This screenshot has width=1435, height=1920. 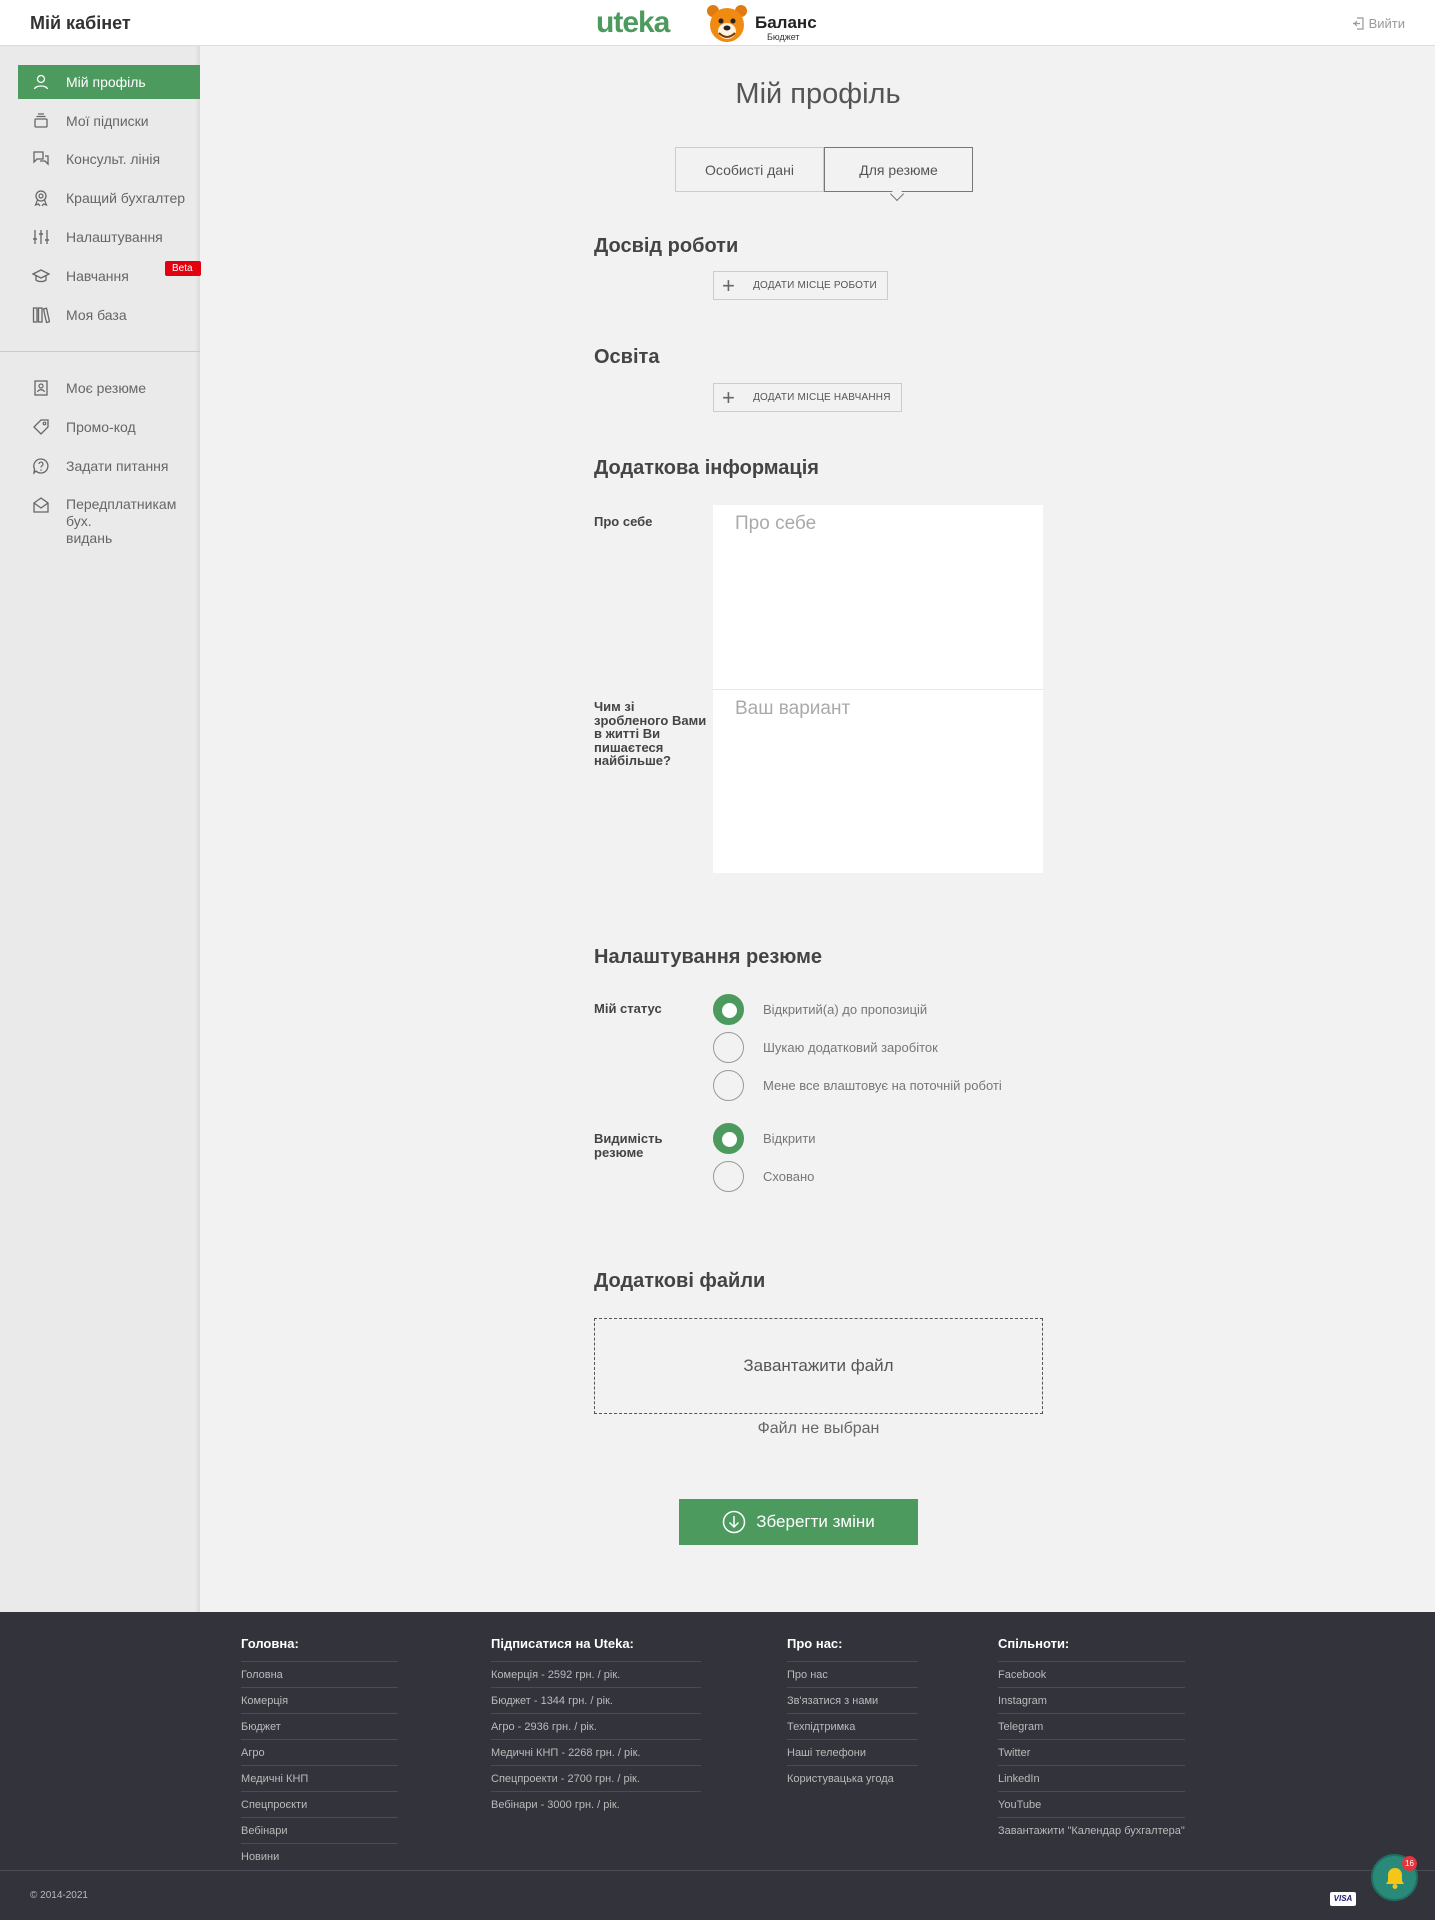 I want to click on footer-link: Вебінари - 3000 грн. / рік., so click(x=596, y=1805).